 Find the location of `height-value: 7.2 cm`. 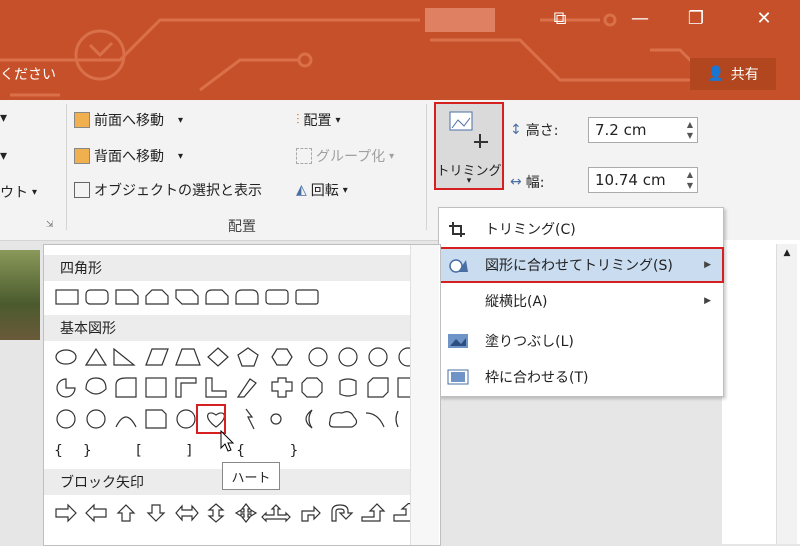

height-value: 7.2 cm is located at coordinates (621, 130).